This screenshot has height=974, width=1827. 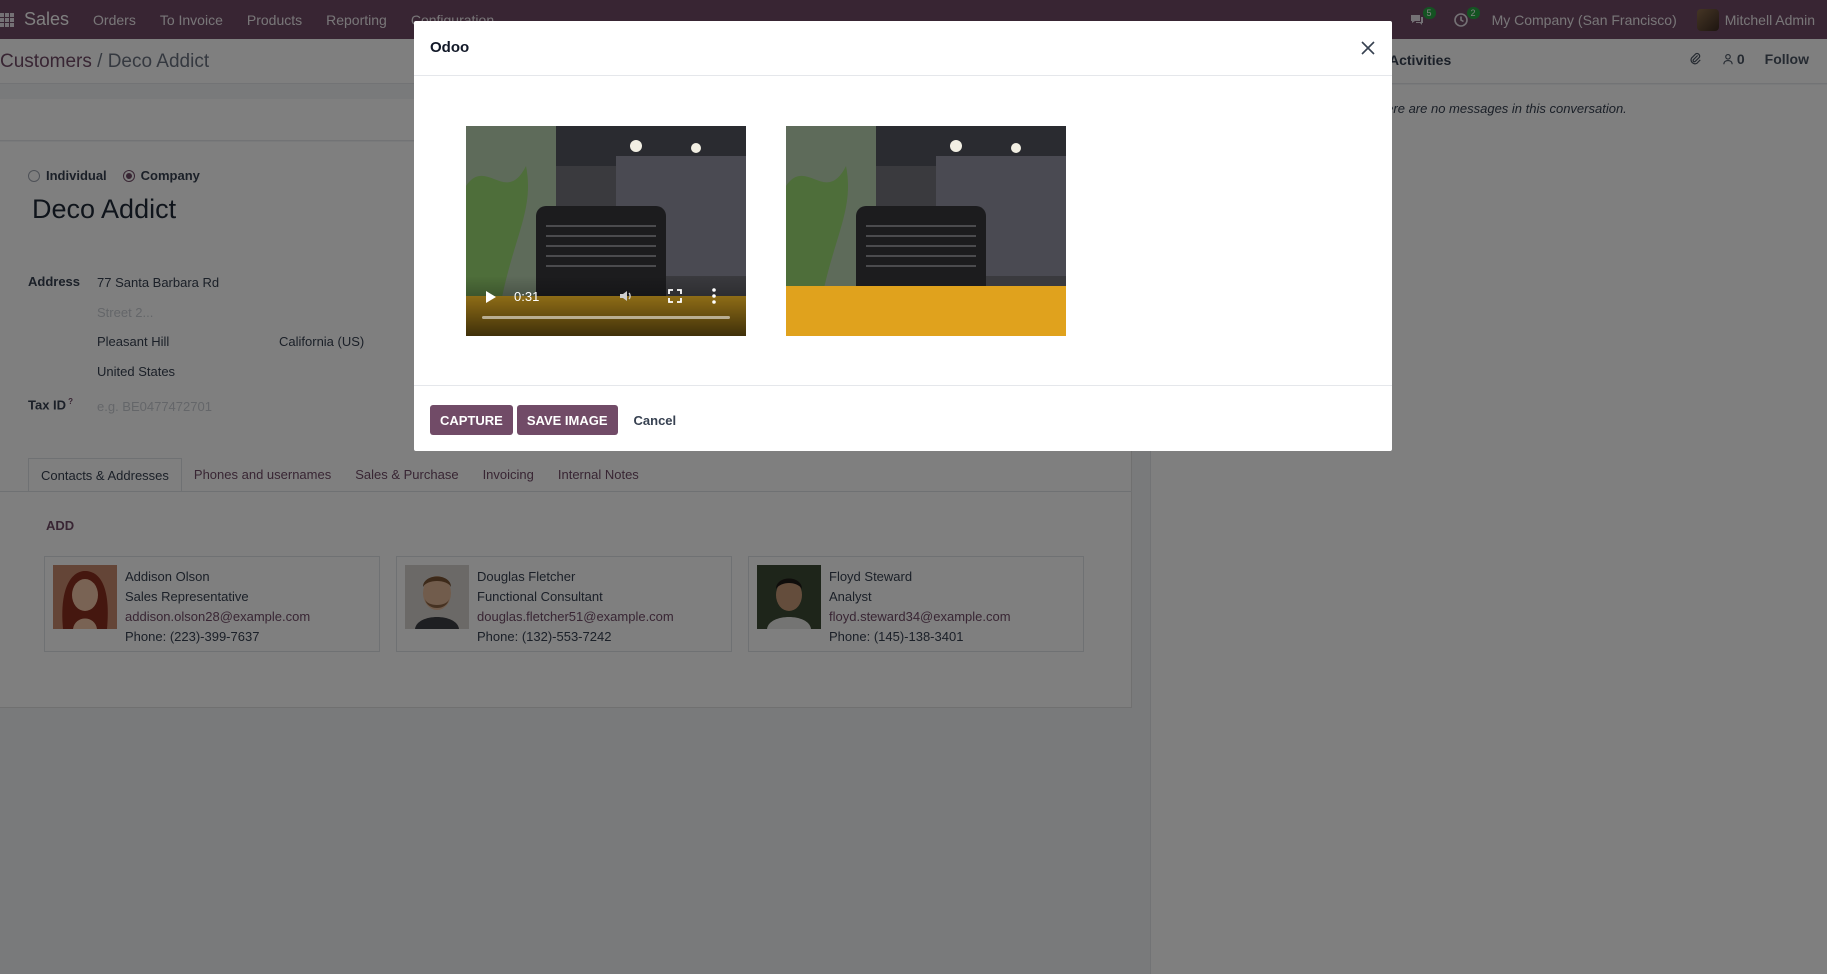 I want to click on fullscreen-icon, so click(x=675, y=296).